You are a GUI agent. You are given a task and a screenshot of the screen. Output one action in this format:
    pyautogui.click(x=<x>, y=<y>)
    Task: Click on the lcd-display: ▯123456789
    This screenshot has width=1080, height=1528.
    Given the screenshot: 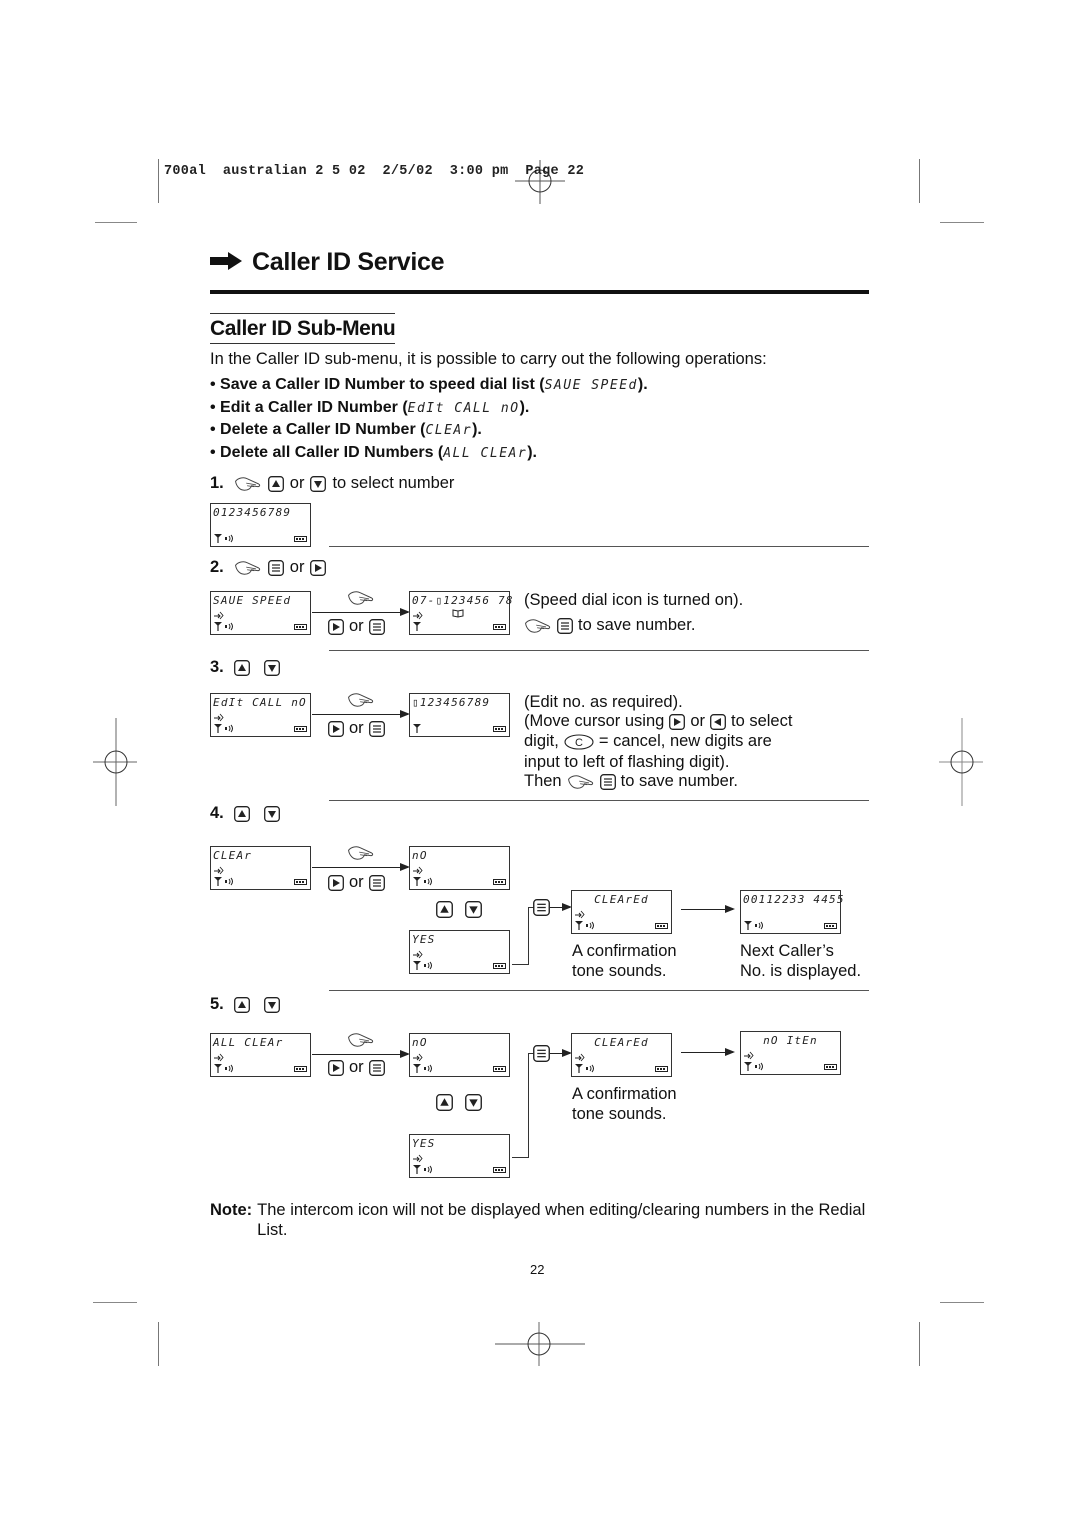 What is the action you would take?
    pyautogui.click(x=459, y=715)
    